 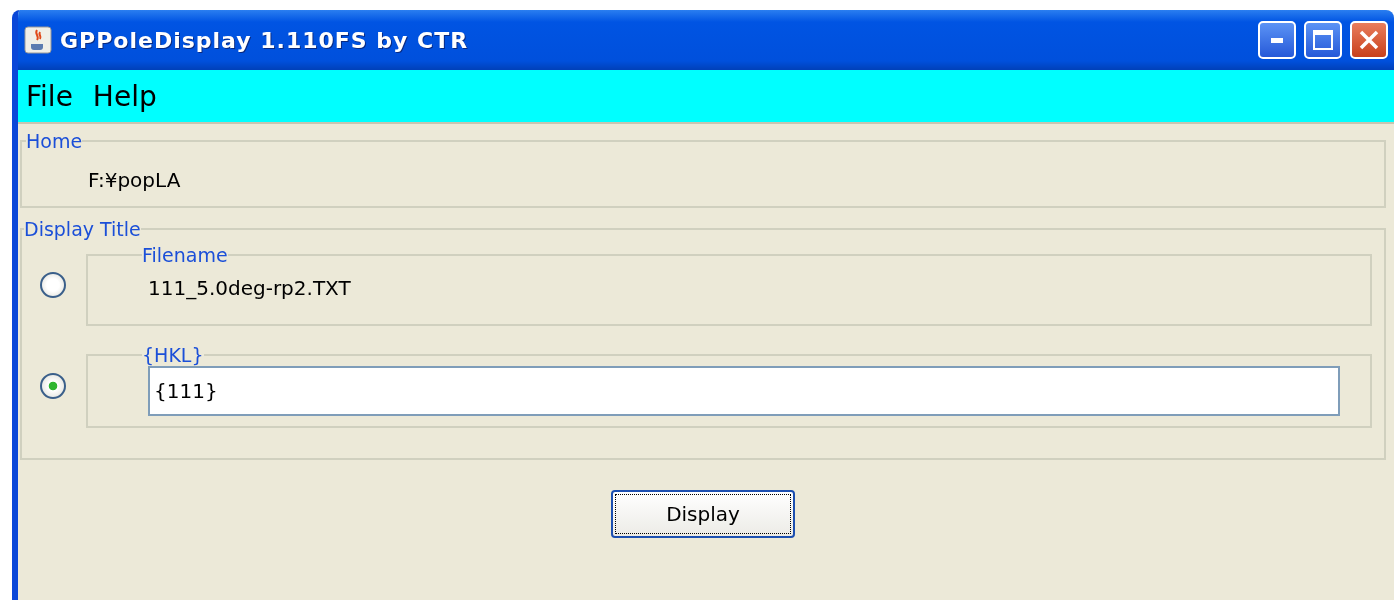 What do you see at coordinates (744, 391) in the screenshot?
I see `hkl-input-field: {111}` at bounding box center [744, 391].